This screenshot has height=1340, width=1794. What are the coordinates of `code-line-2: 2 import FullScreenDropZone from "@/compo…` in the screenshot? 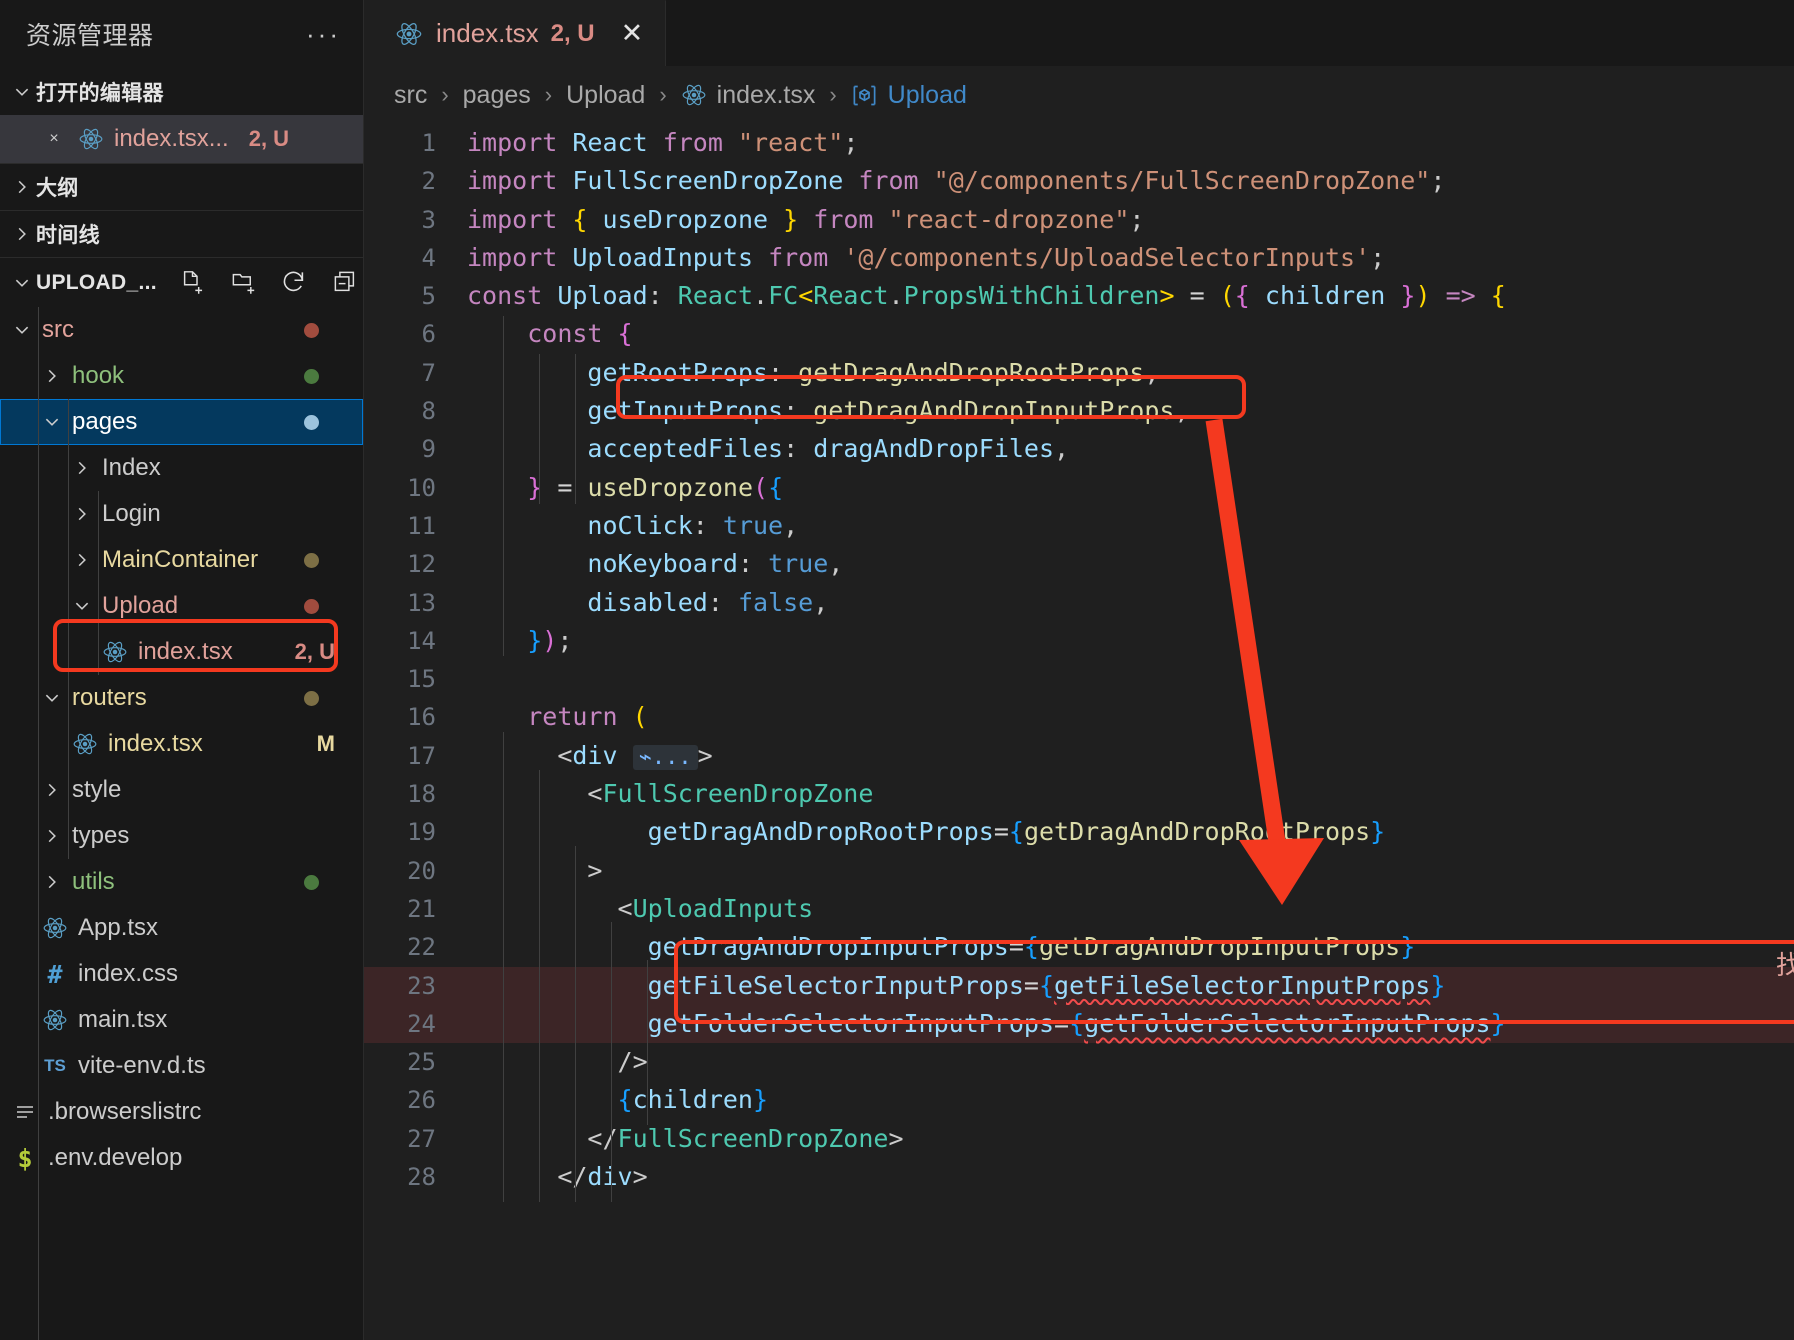 It's located at (1079, 181).